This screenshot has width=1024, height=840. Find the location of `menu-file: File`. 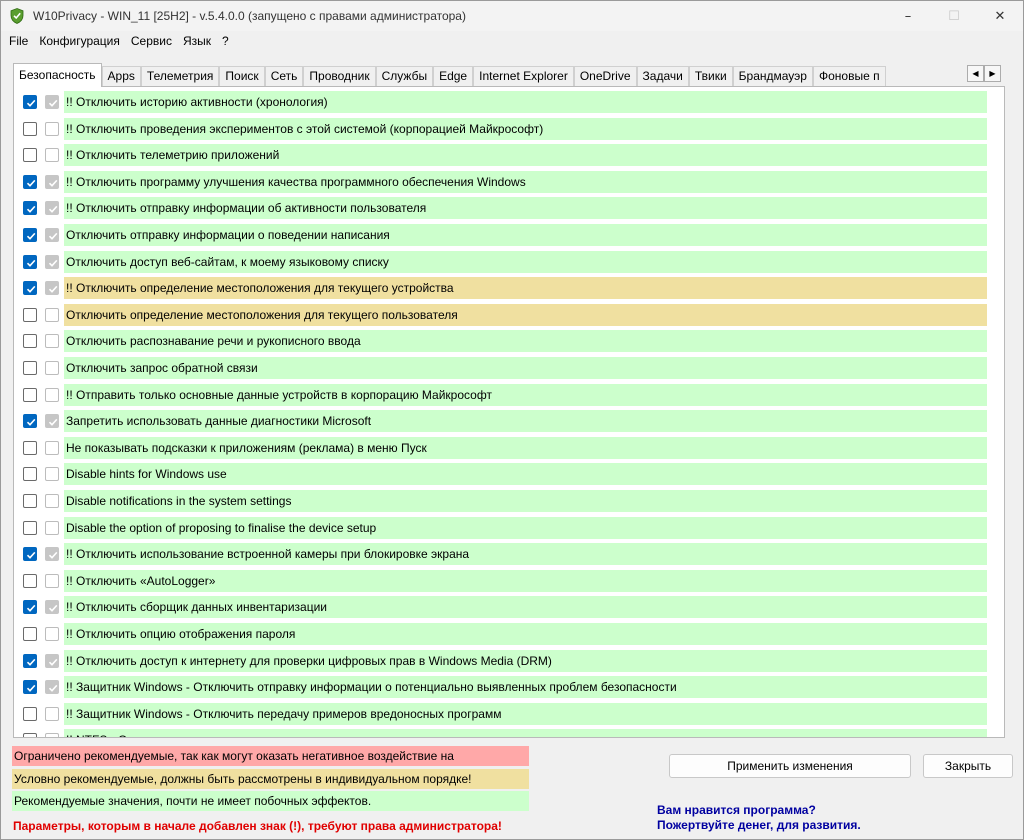

menu-file: File is located at coordinates (18, 41).